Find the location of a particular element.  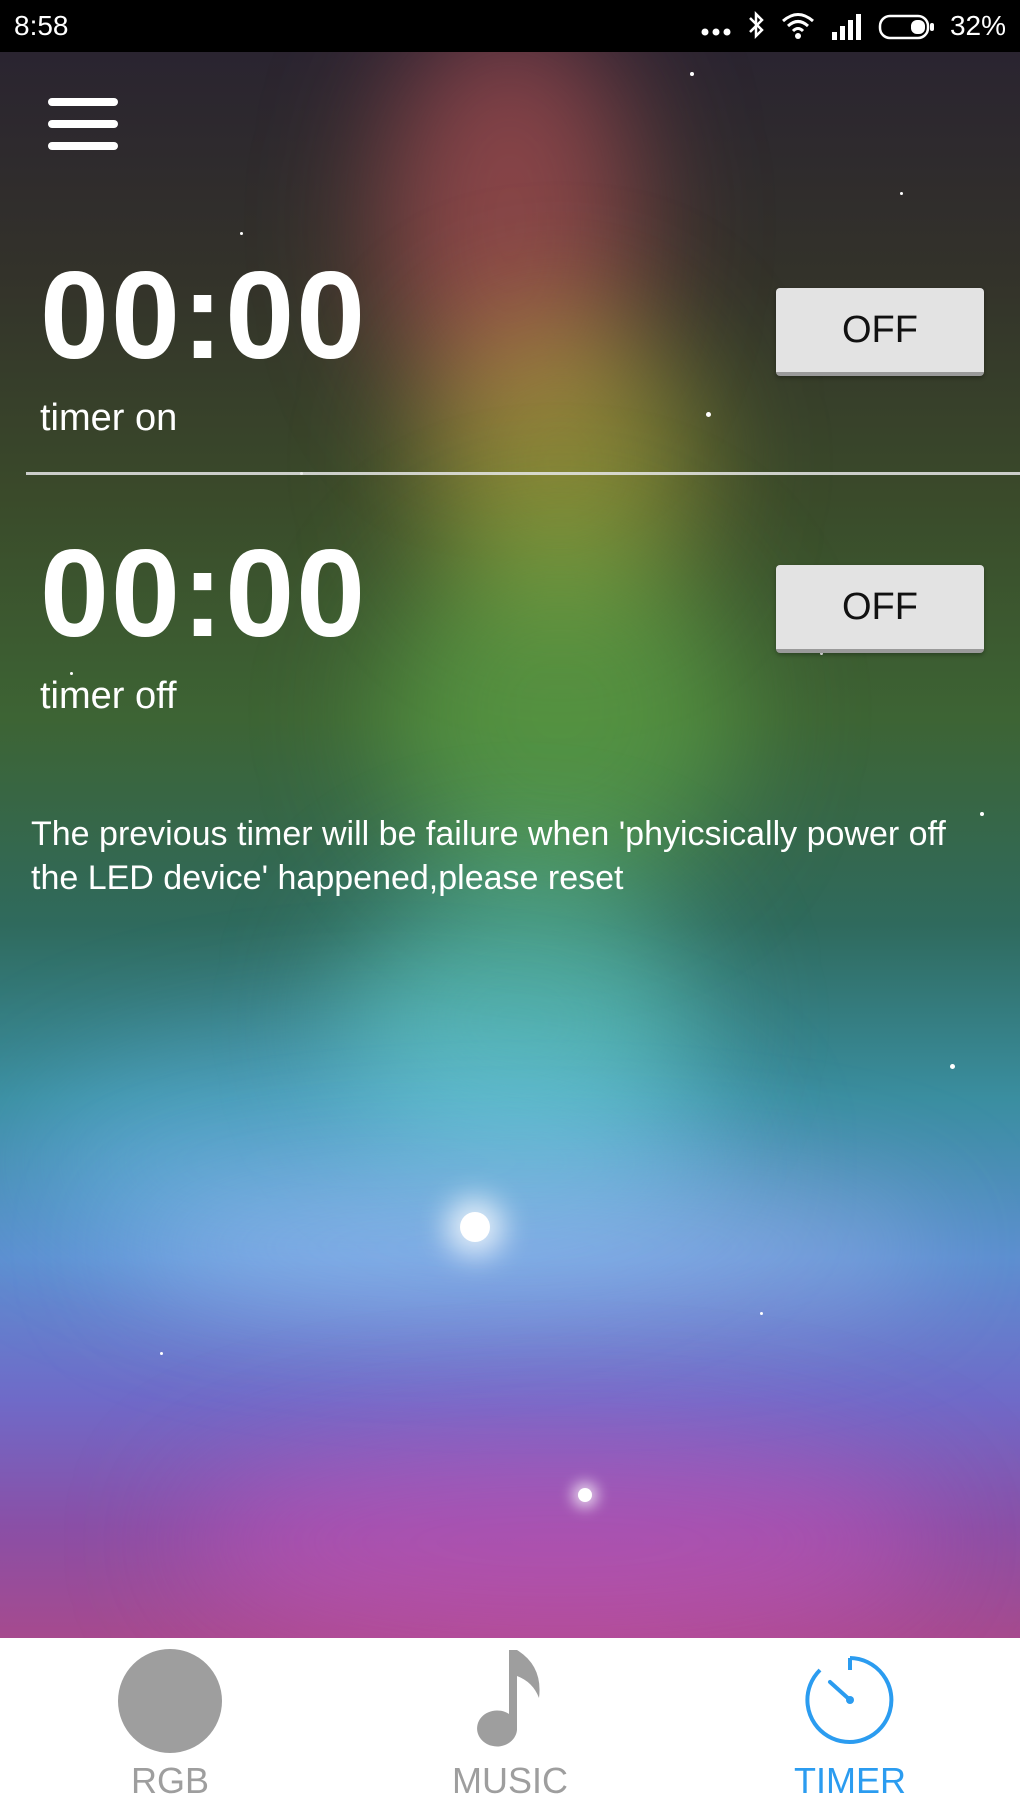

more-dots-icon is located at coordinates (716, 32).